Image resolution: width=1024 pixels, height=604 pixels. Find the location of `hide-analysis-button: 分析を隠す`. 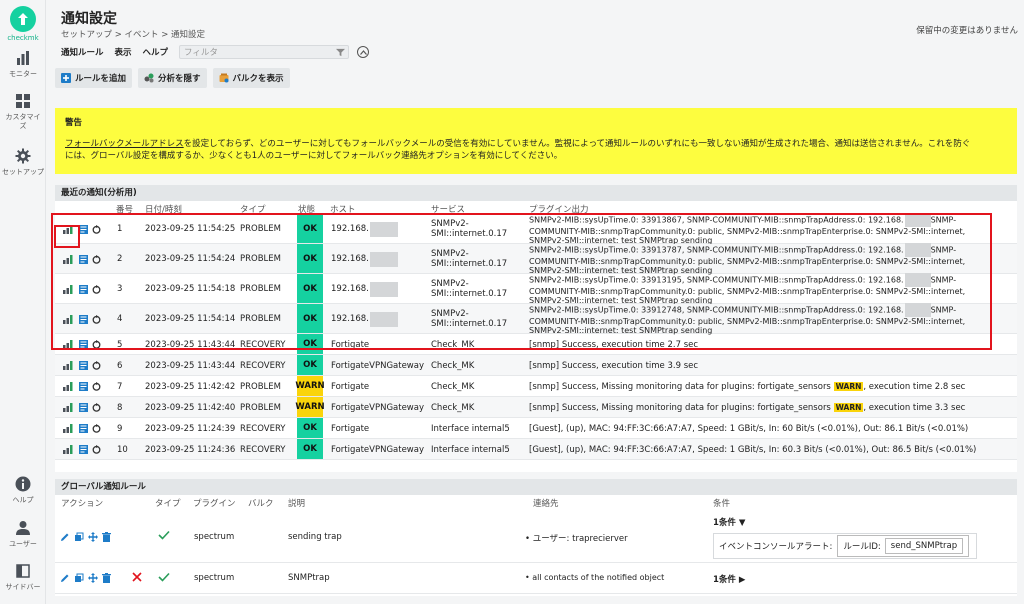

hide-analysis-button: 分析を隠す is located at coordinates (172, 78).